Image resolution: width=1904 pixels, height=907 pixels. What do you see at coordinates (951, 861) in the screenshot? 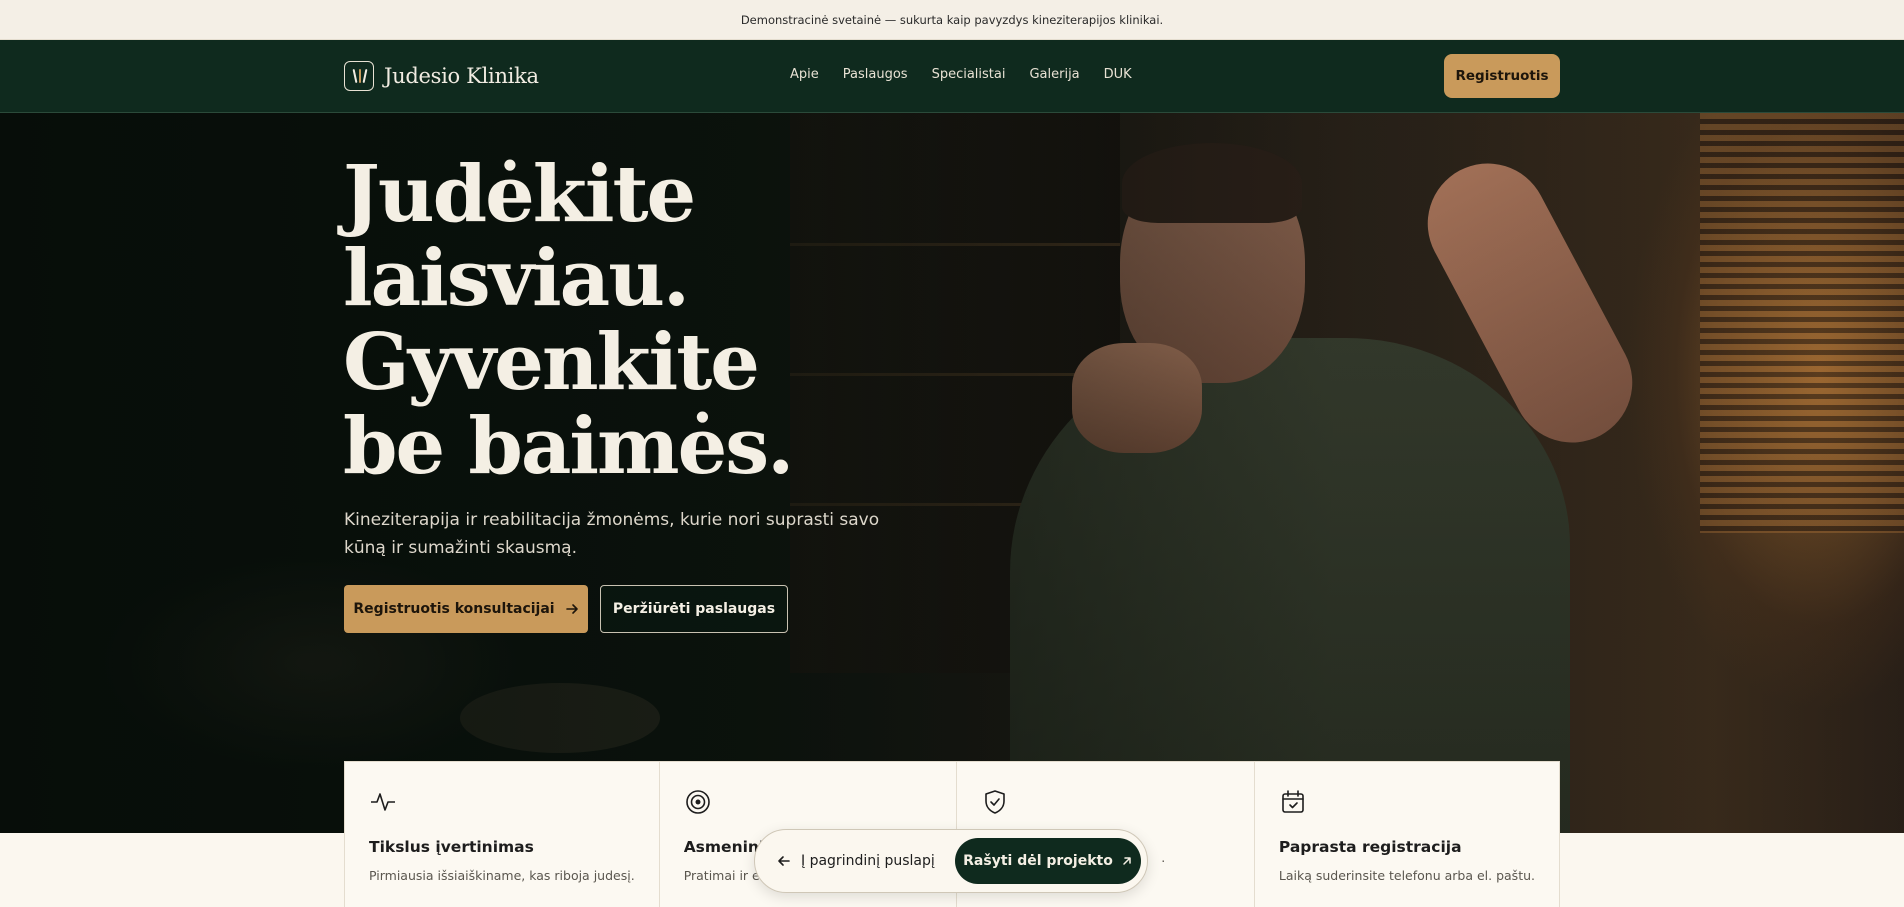
I see `floating-action-bar: Į pagrindinį puslapį Rašyti dėl projekto` at bounding box center [951, 861].